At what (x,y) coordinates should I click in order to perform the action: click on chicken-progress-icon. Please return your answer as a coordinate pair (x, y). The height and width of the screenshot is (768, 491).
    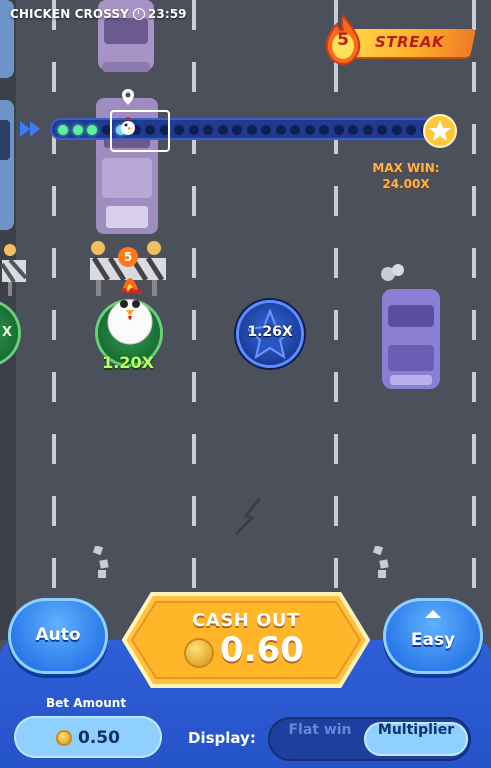
    Looking at the image, I should click on (128, 126).